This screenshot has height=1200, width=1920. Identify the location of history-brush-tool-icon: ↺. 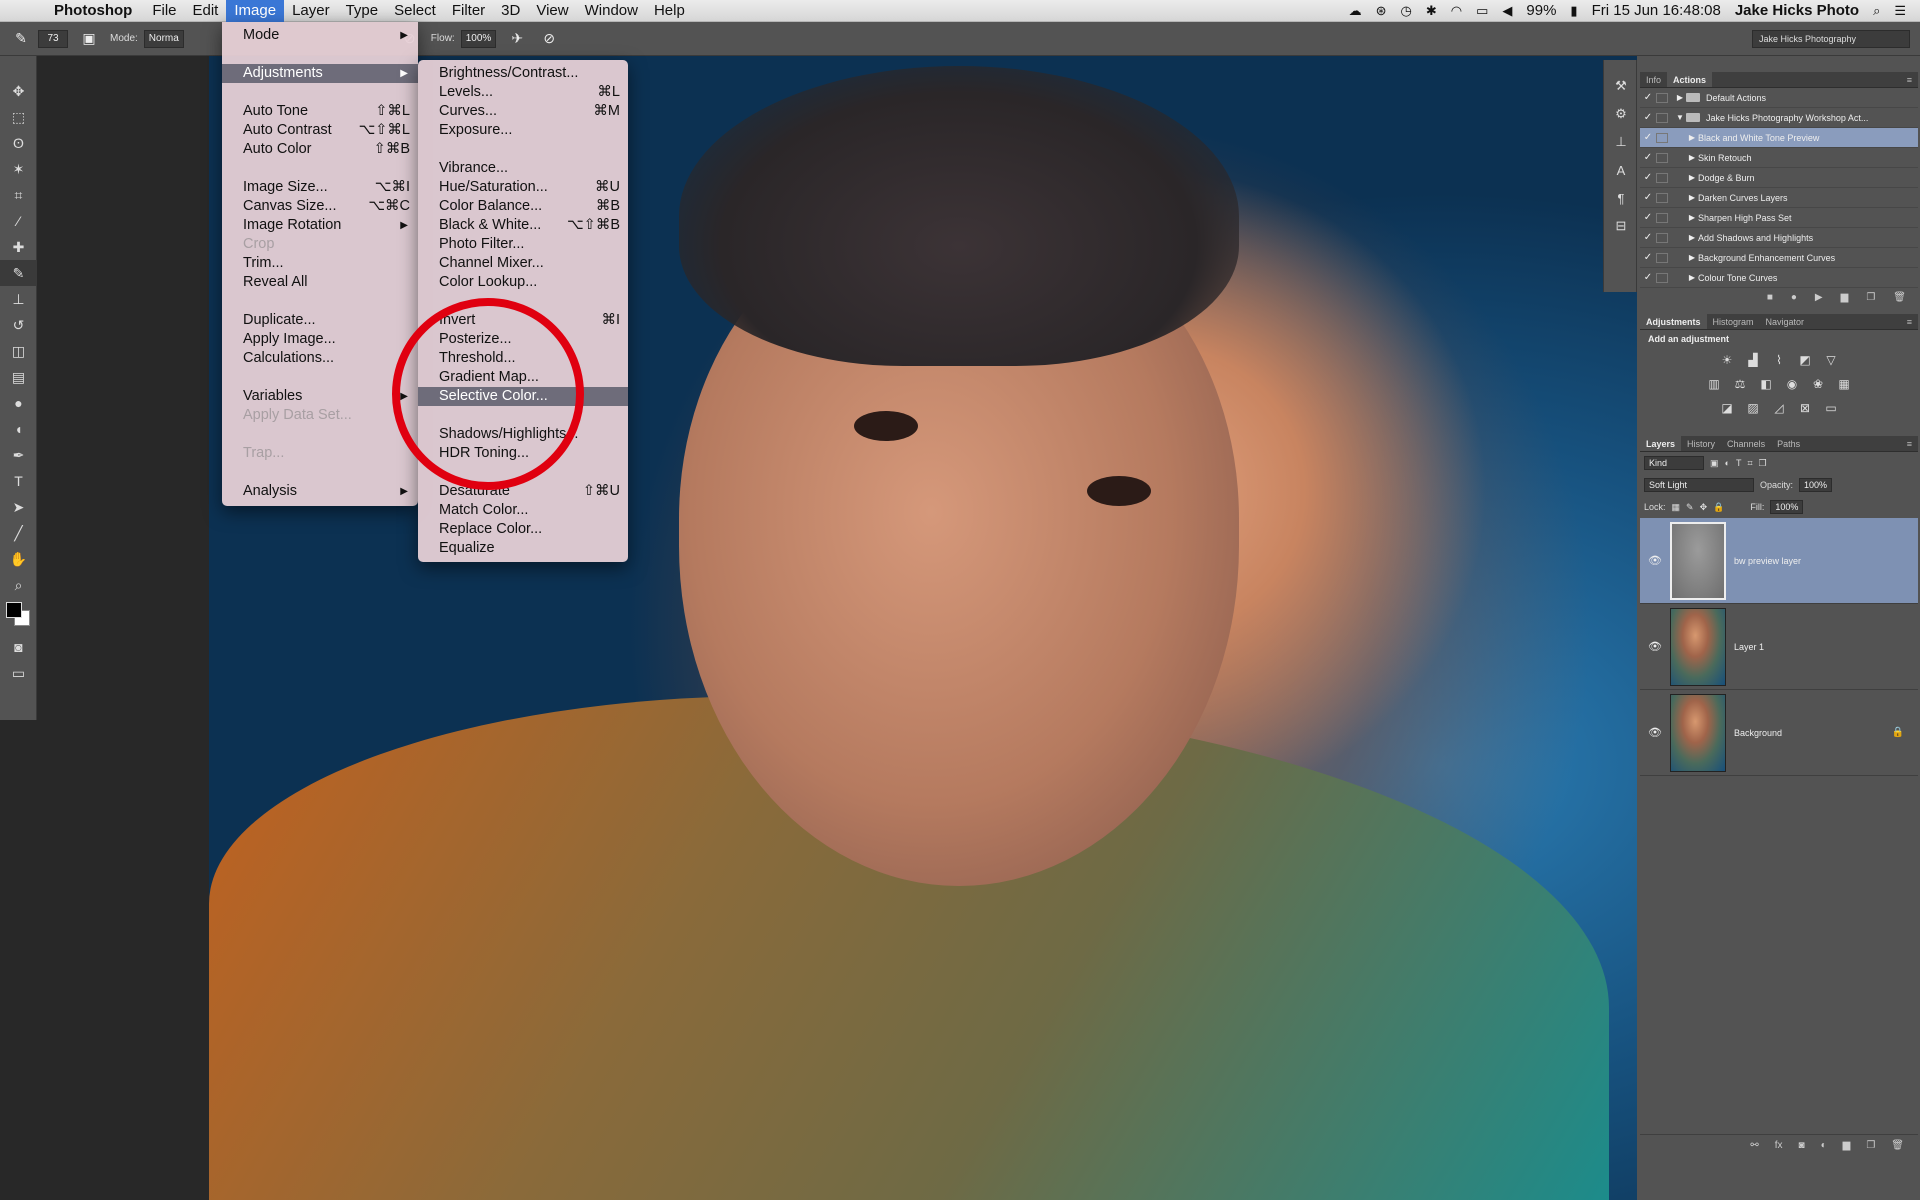
(18, 325).